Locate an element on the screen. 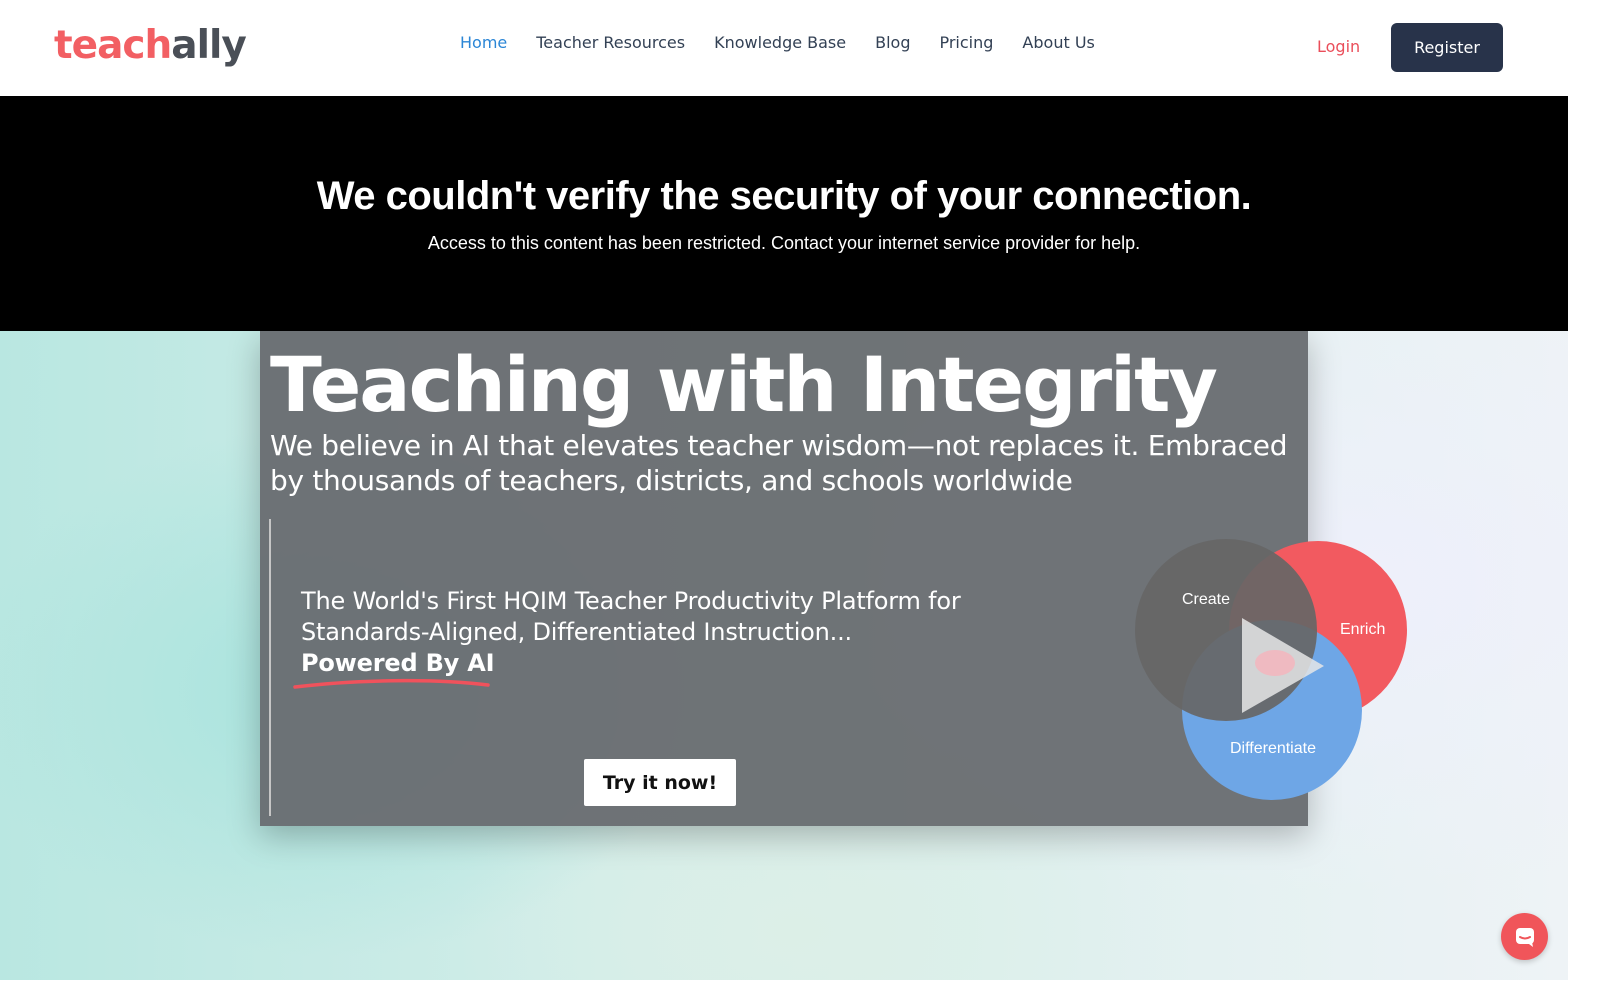 Image resolution: width=1600 pixels, height=1000 pixels. divider-line is located at coordinates (270, 667).